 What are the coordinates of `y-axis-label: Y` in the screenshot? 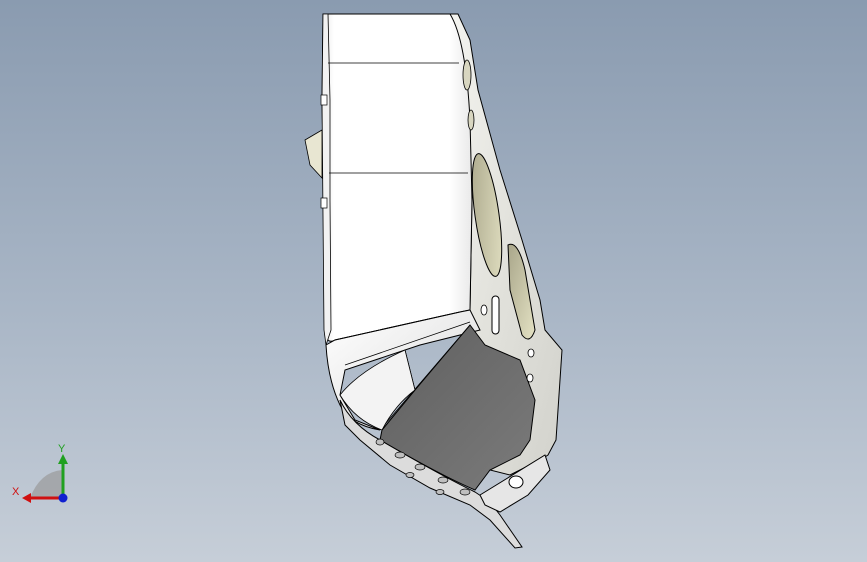 It's located at (62, 449).